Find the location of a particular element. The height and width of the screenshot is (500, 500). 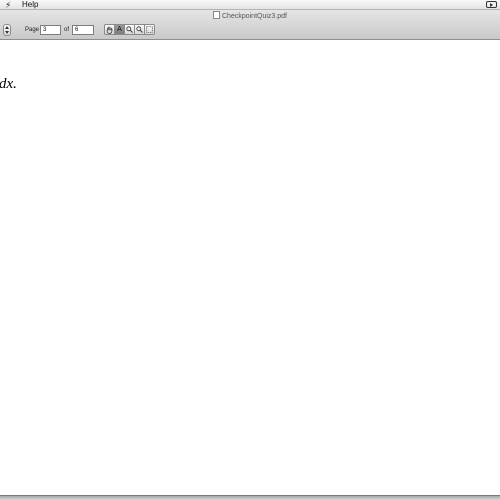

total-pages-field: 6 is located at coordinates (83, 30).